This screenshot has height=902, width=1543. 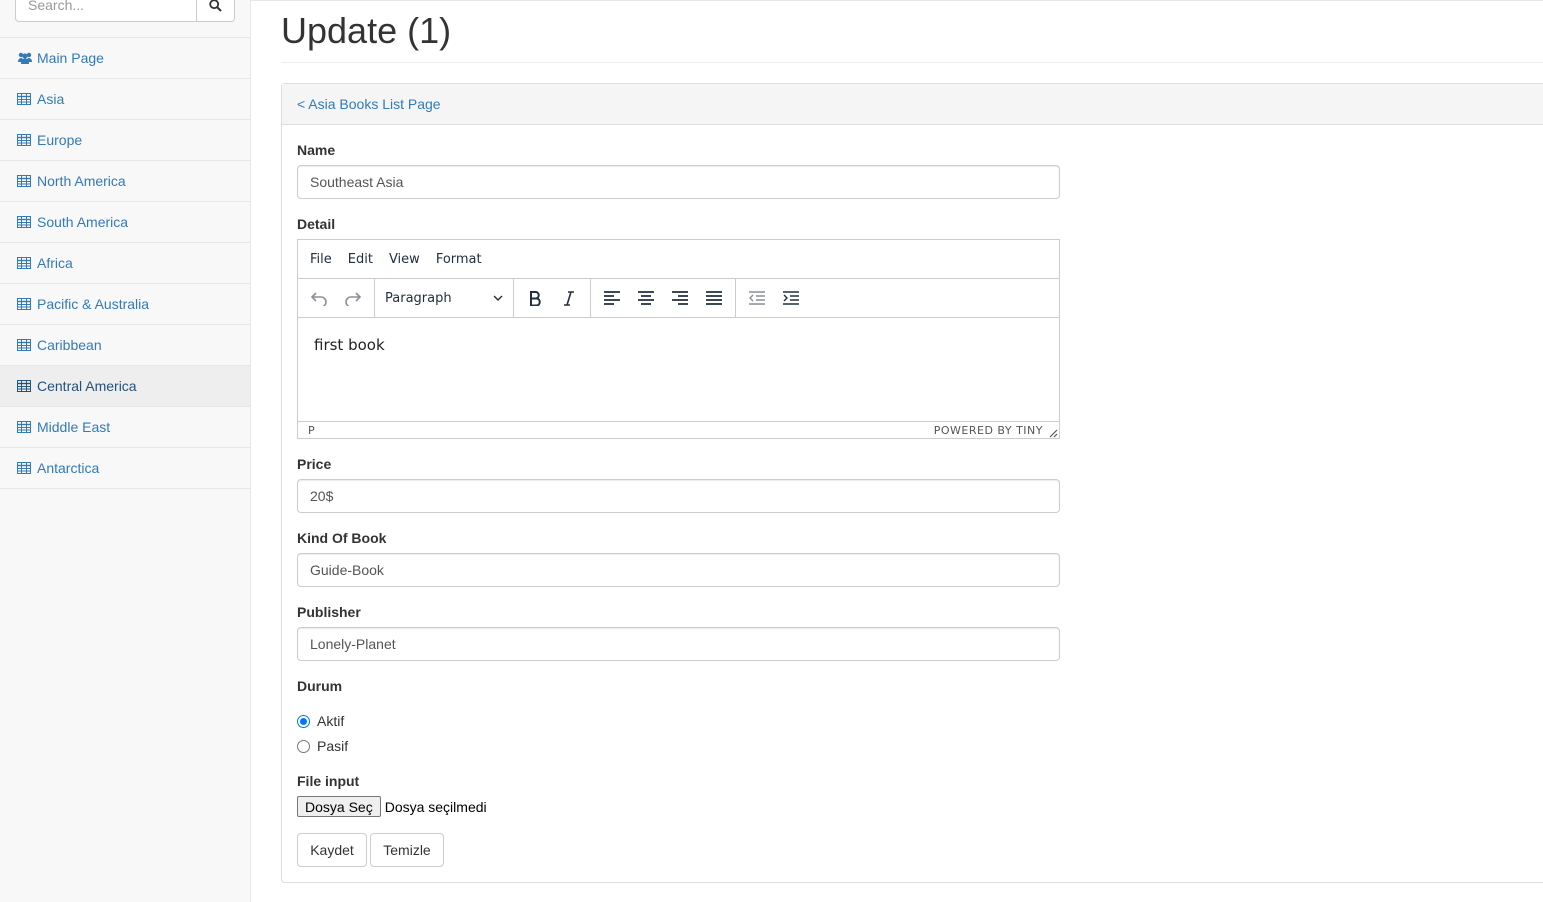 I want to click on outdent-icon, so click(x=757, y=298).